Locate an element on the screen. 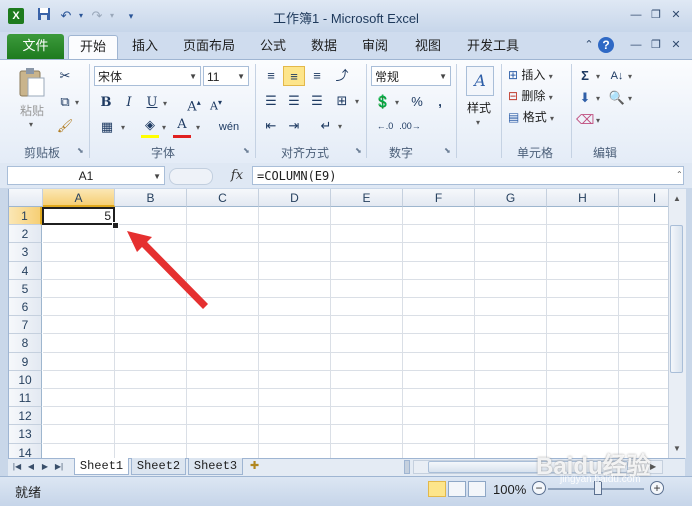 The width and height of the screenshot is (692, 506). formula-input: =COLUMN(E9) is located at coordinates (468, 175).